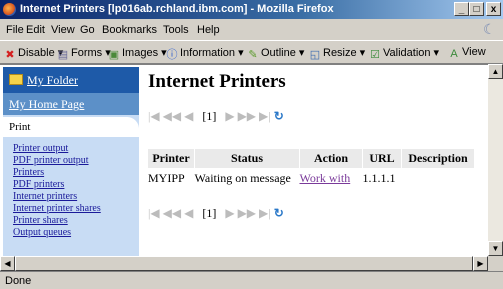 This screenshot has height=289, width=503. I want to click on horizontal-scrollbar: ◀ ▶, so click(244, 263).